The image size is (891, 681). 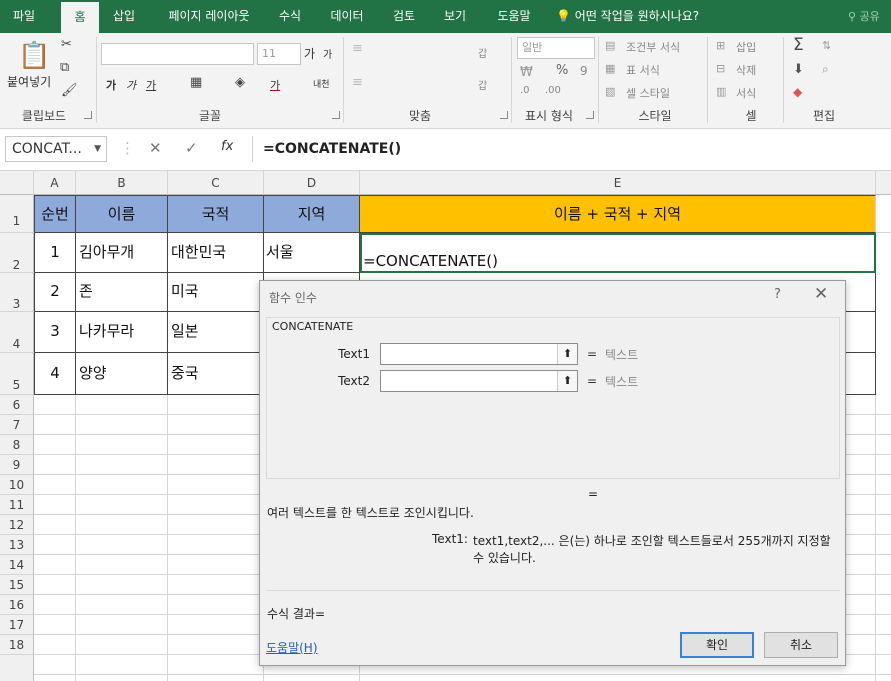 What do you see at coordinates (209, 16) in the screenshot?
I see `tab-page-layout: 페이지 레이아웃` at bounding box center [209, 16].